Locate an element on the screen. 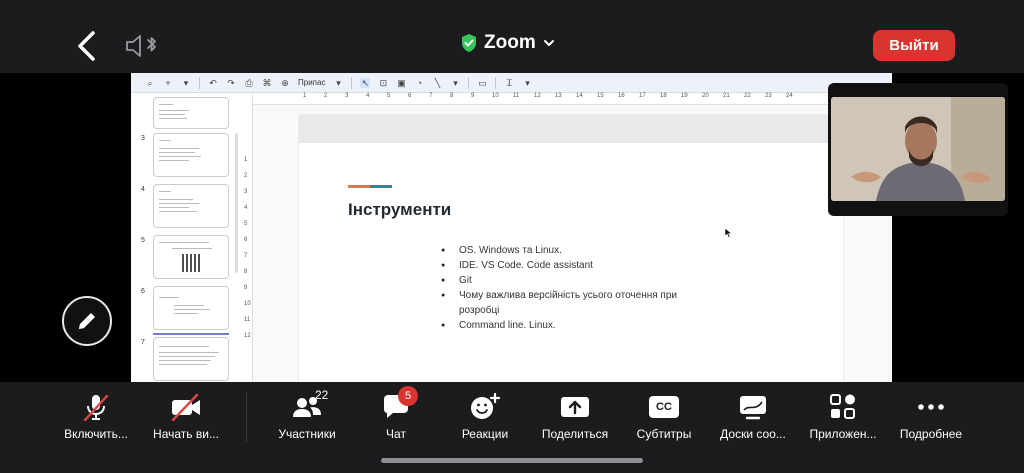  paint-format-icon: ⌘ is located at coordinates (267, 83).